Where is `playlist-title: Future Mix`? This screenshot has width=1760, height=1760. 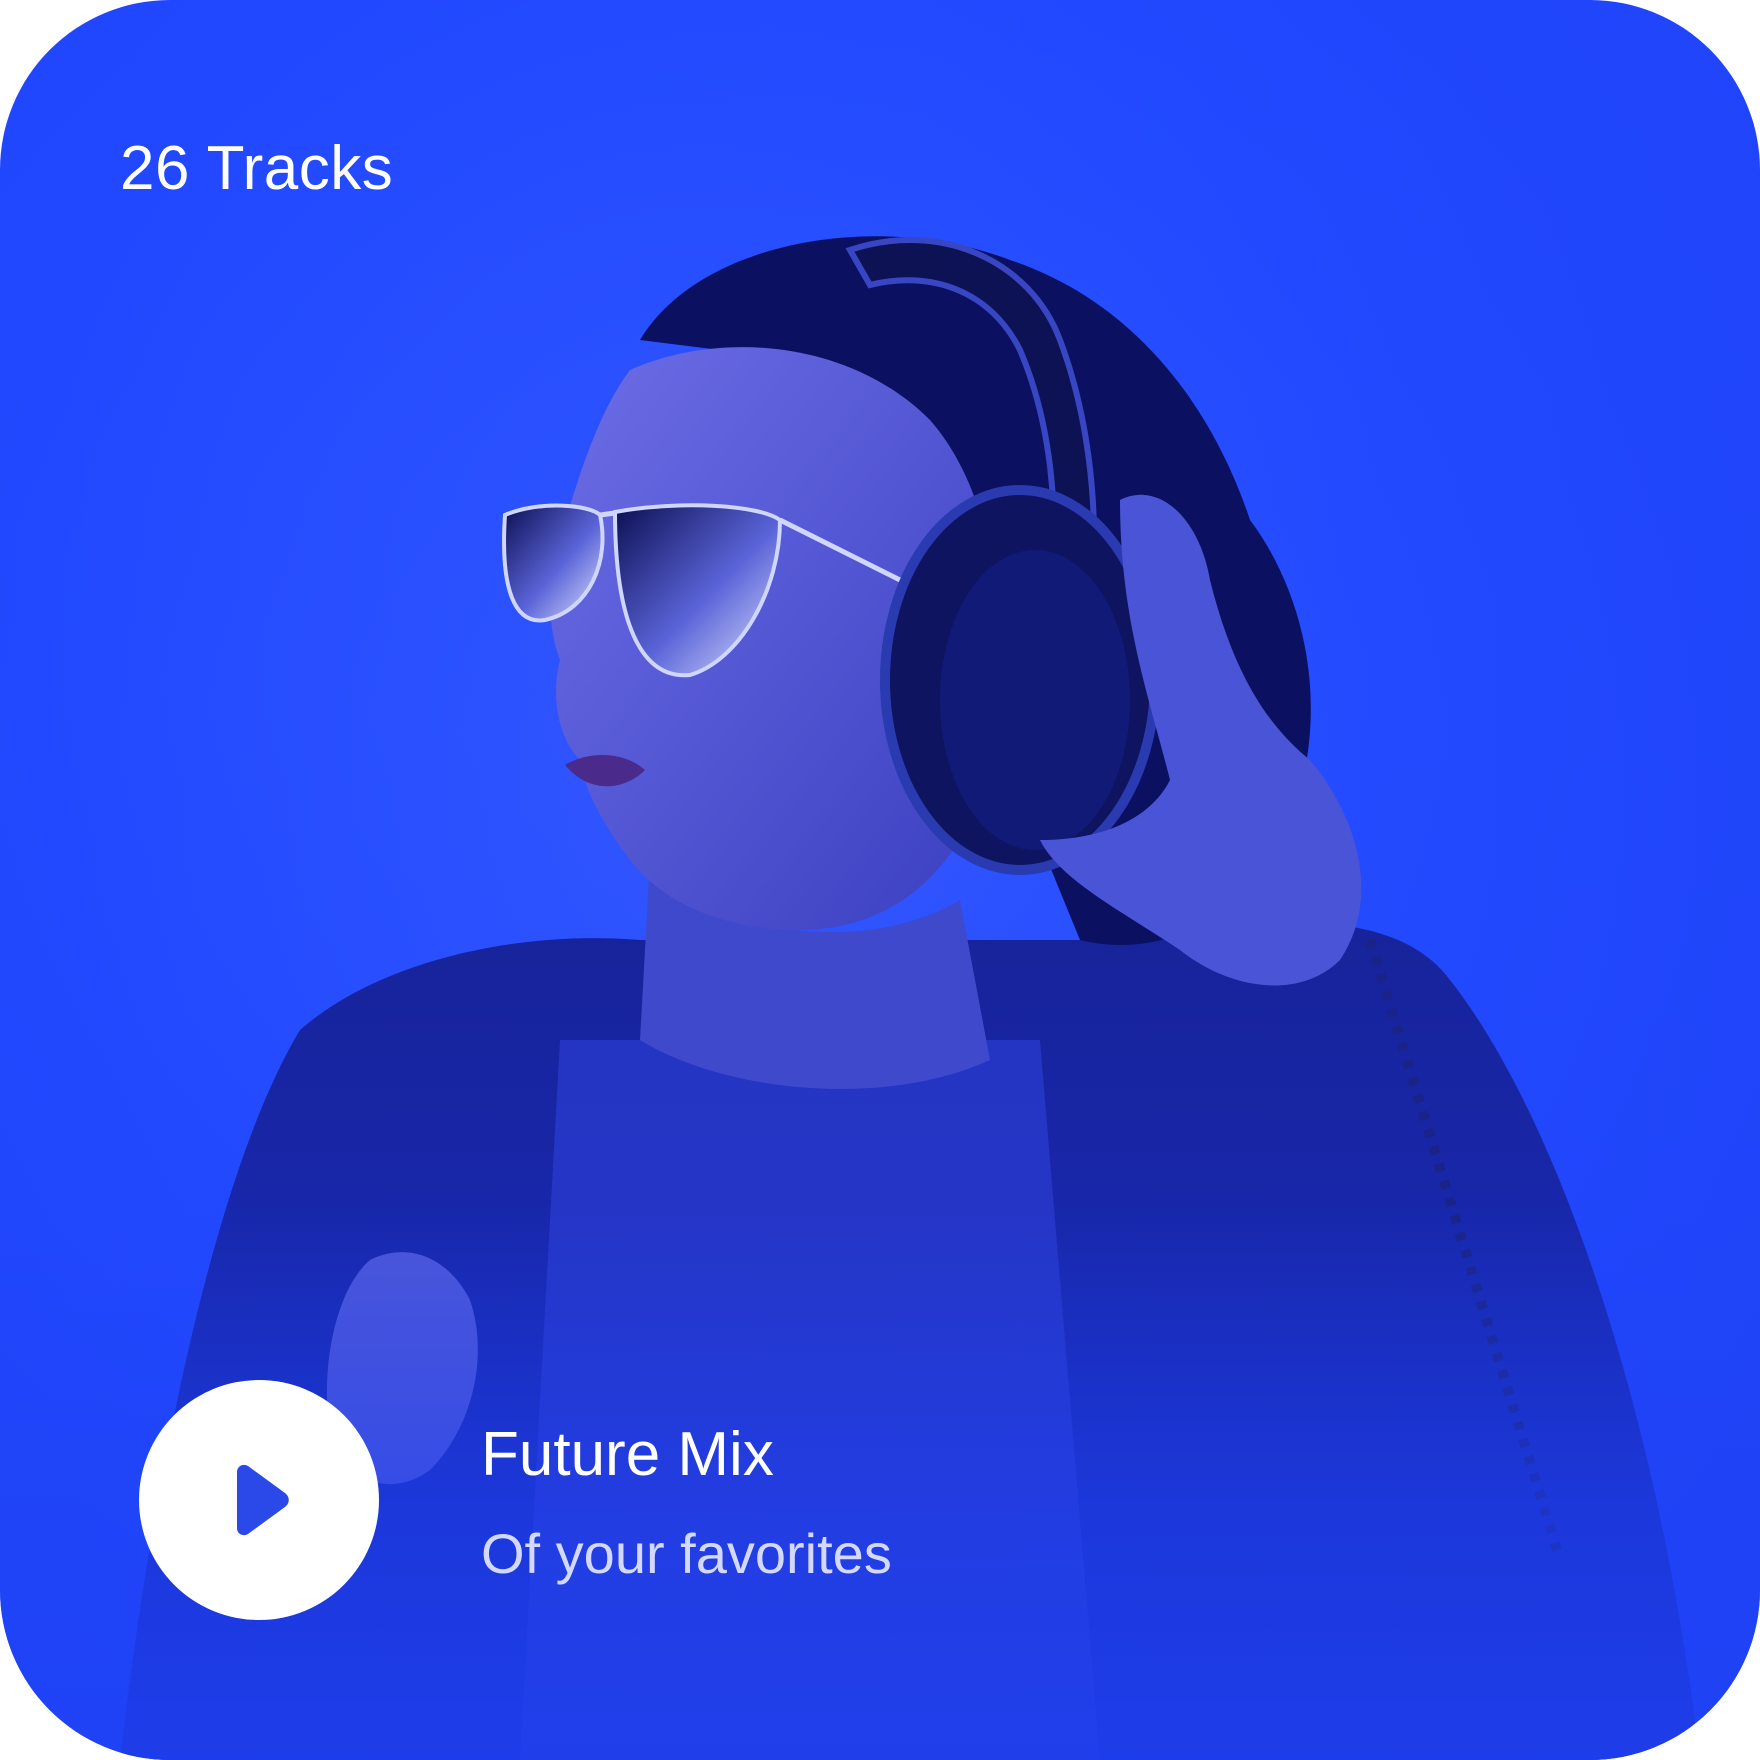 playlist-title: Future Mix is located at coordinates (627, 1454).